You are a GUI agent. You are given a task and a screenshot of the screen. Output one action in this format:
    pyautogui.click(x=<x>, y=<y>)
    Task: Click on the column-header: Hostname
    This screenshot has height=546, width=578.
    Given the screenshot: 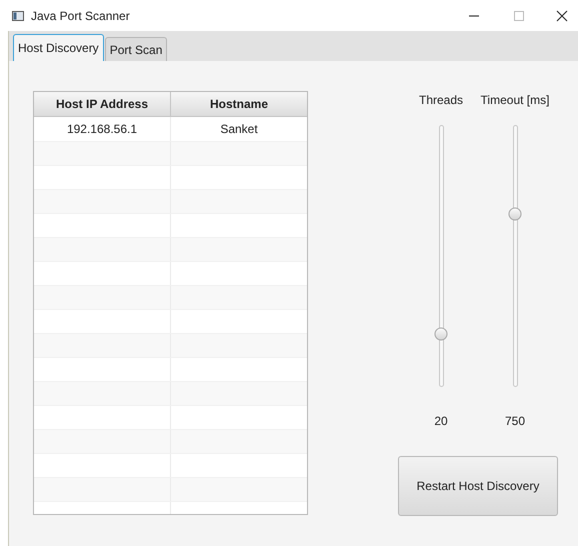 What is the action you would take?
    pyautogui.click(x=239, y=104)
    